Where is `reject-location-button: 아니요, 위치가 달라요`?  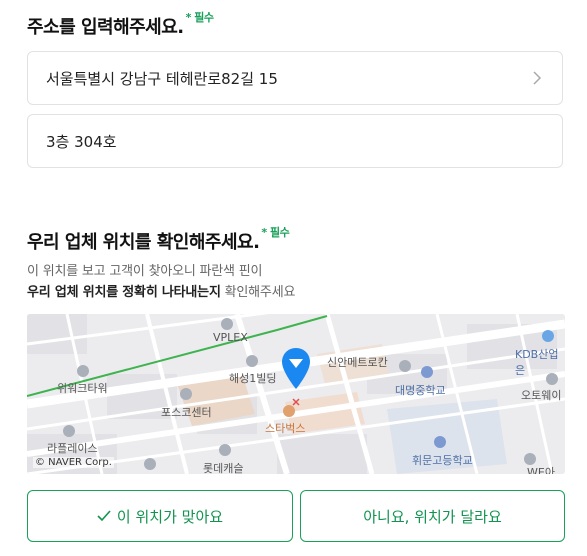
reject-location-button: 아니요, 위치가 달라요 is located at coordinates (432, 516).